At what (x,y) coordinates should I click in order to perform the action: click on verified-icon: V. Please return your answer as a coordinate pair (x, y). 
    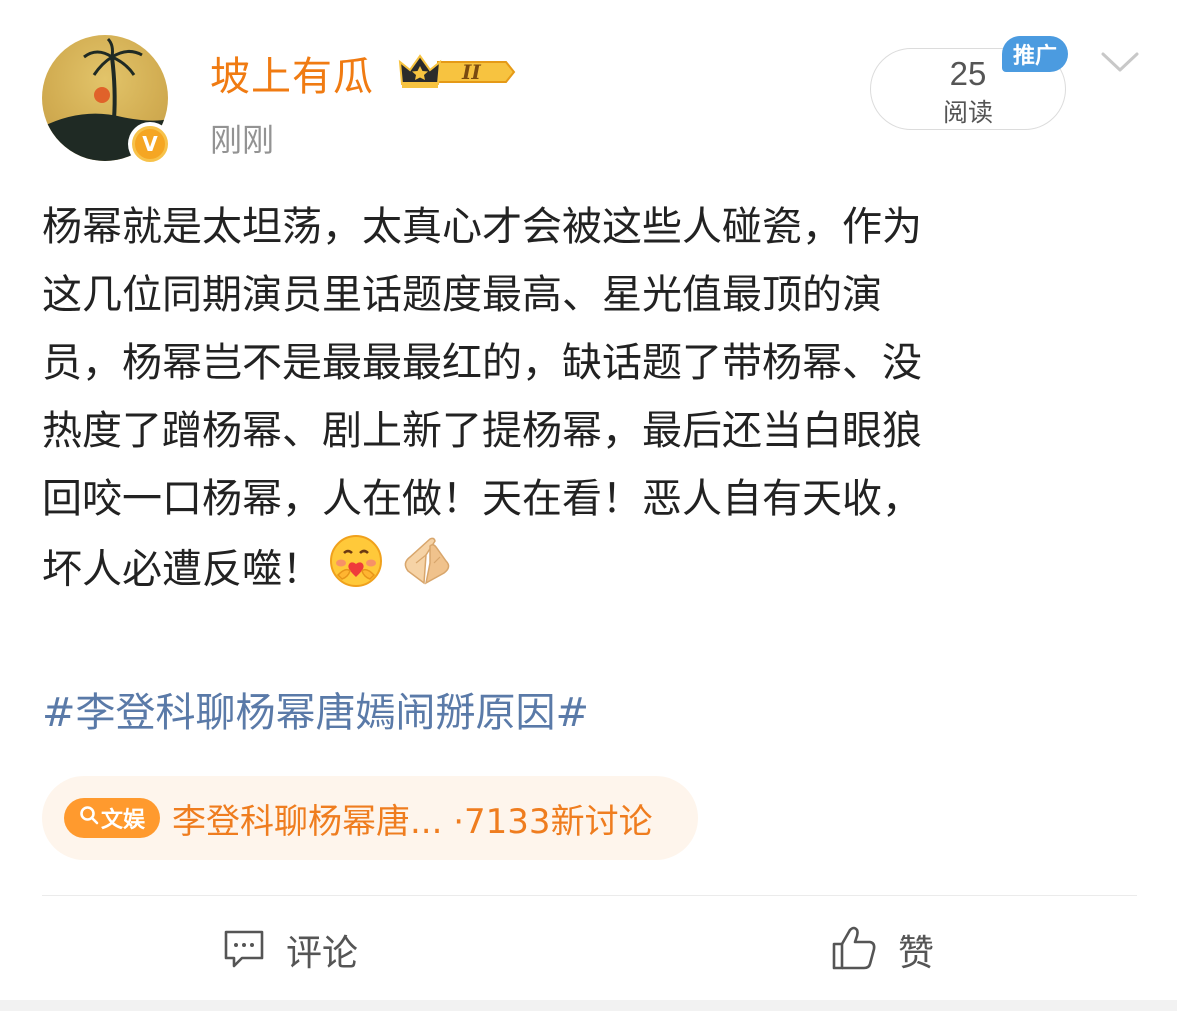
    Looking at the image, I should click on (150, 144).